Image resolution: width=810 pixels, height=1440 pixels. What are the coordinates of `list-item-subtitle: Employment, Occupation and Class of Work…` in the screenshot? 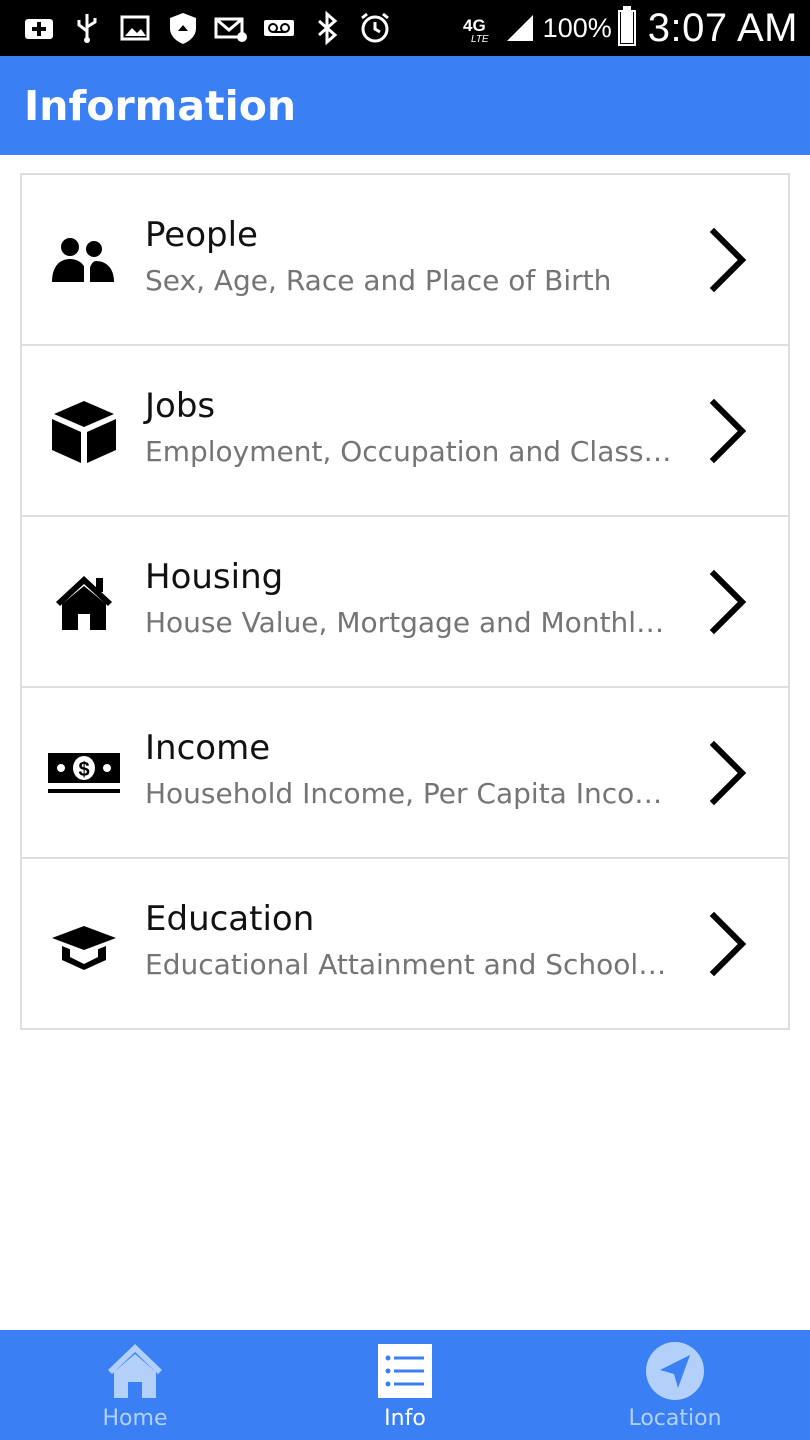 It's located at (409, 451).